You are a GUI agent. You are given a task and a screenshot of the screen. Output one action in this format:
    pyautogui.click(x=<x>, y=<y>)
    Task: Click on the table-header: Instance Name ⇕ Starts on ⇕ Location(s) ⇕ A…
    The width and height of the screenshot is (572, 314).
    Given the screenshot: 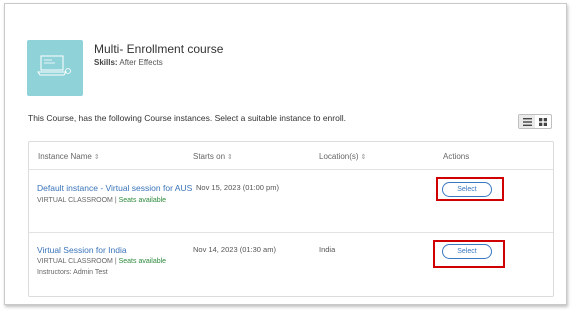 What is the action you would take?
    pyautogui.click(x=291, y=156)
    